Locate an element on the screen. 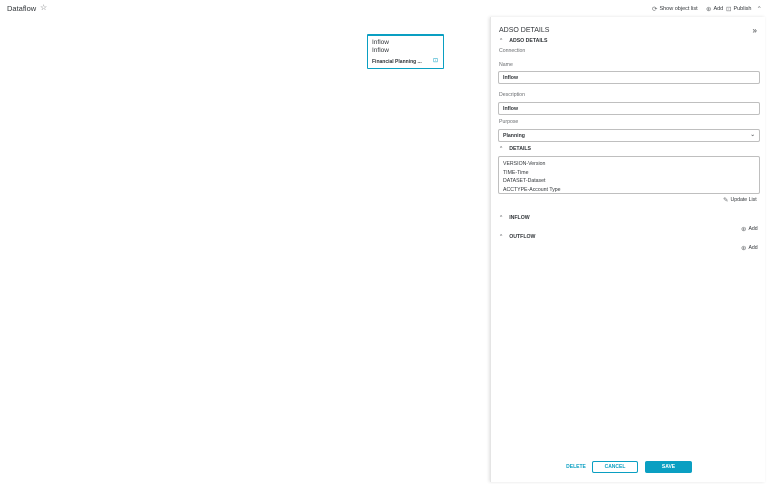 Image resolution: width=768 pixels, height=484 pixels. list-item: TIME-Time is located at coordinates (516, 172).